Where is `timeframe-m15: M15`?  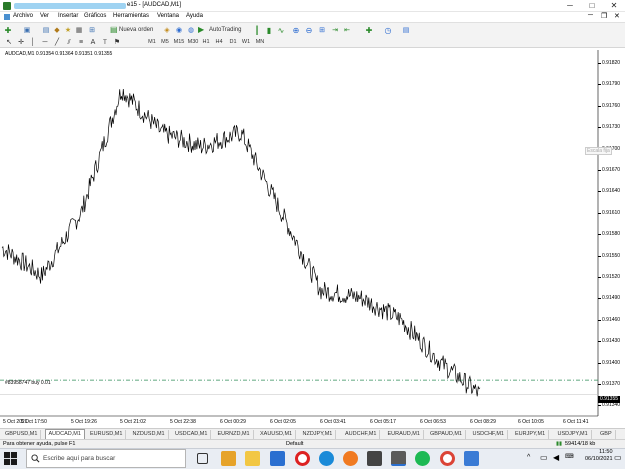 timeframe-m15: M15 is located at coordinates (179, 42).